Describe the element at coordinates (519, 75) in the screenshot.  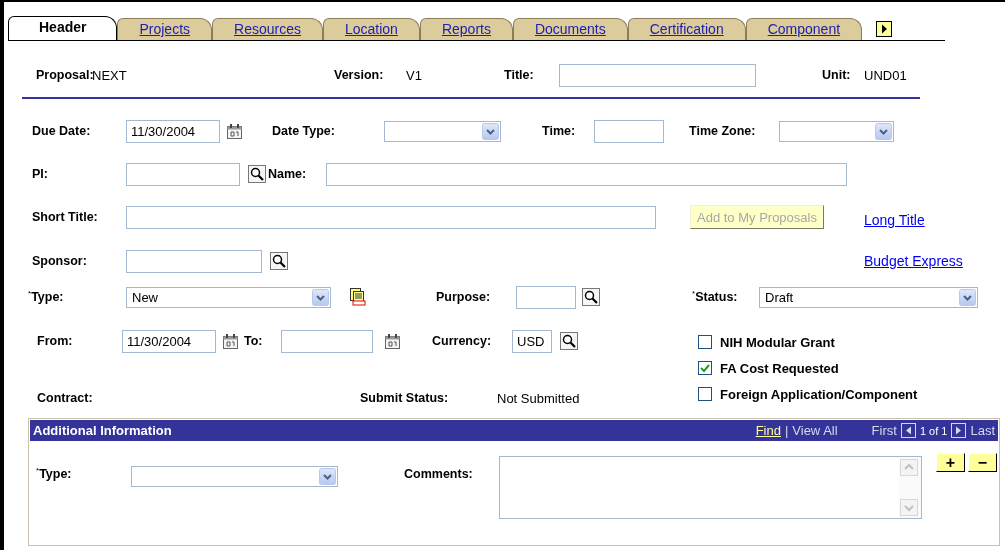
I see `field-label: Title:` at that location.